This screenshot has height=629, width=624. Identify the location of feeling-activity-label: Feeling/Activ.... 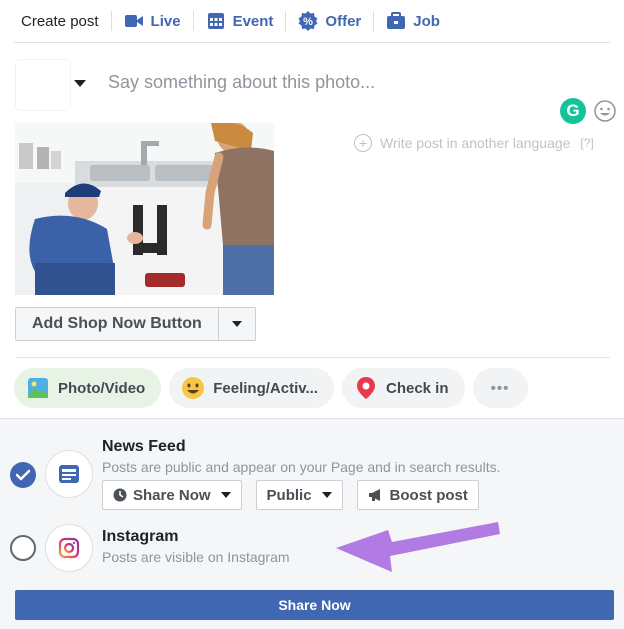
(265, 388).